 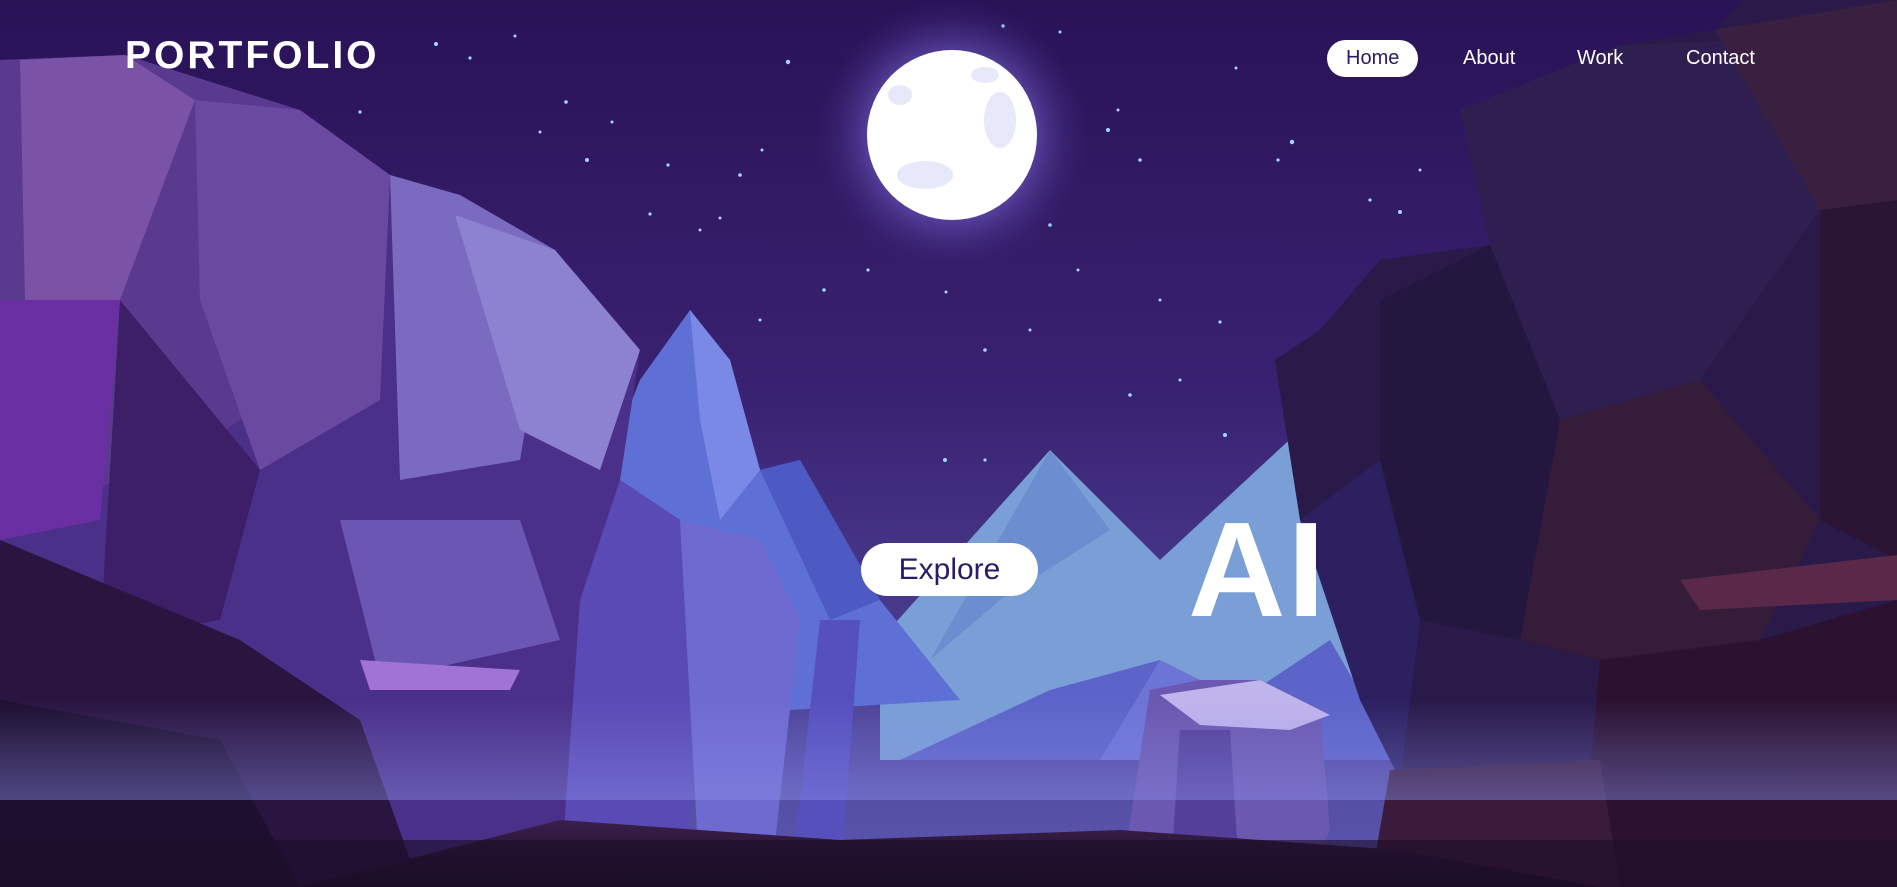 What do you see at coordinates (949, 569) in the screenshot?
I see `explore-button: Explore` at bounding box center [949, 569].